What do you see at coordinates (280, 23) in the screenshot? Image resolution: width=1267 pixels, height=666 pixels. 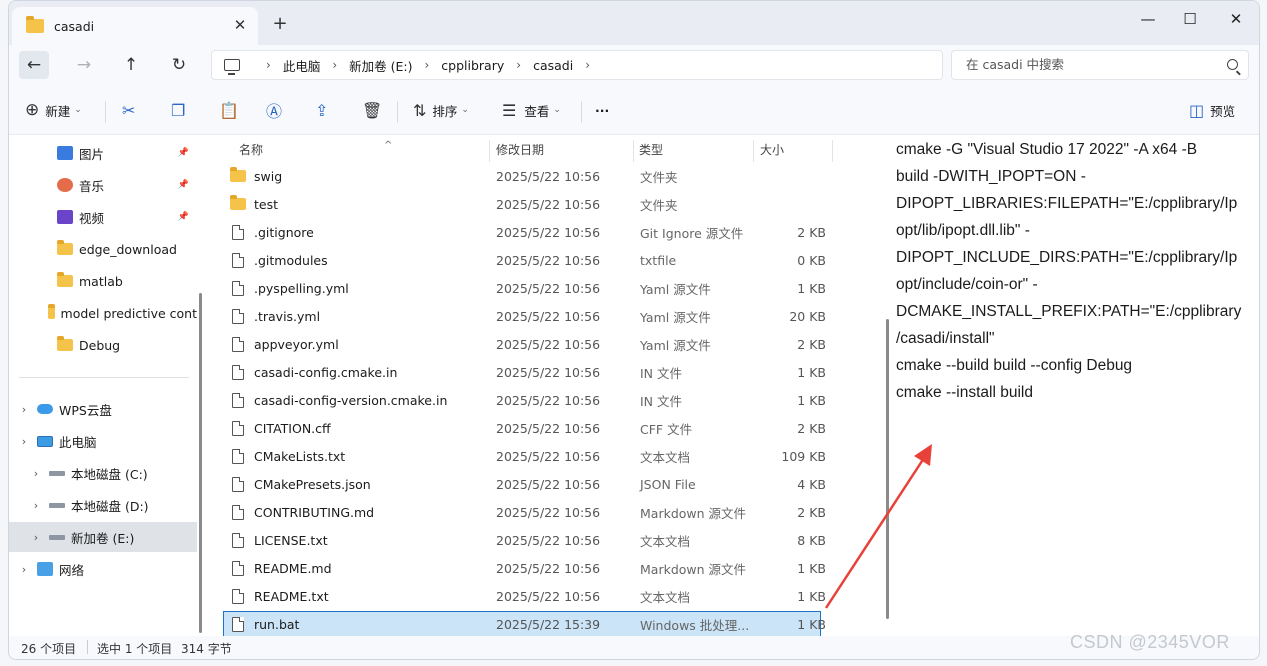 I see `new-tab-button: +` at bounding box center [280, 23].